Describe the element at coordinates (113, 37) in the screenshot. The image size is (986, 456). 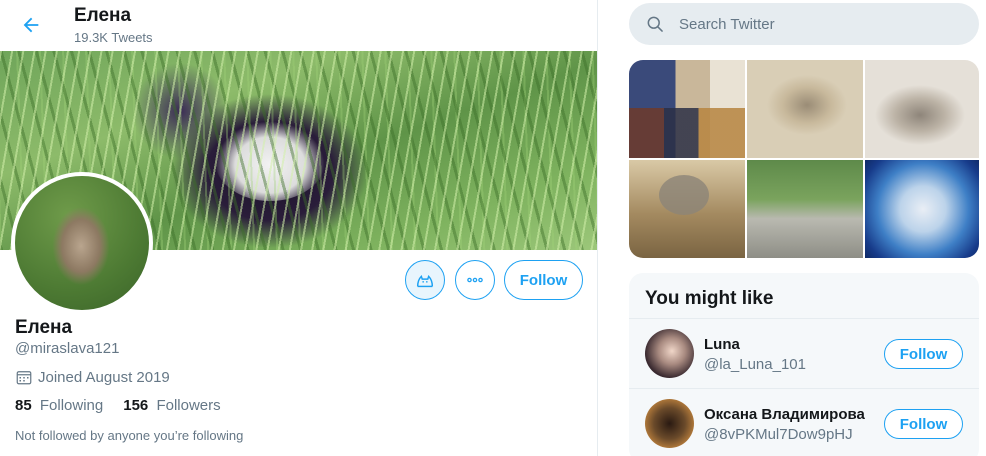
I see `header-tweet-count: 19.3K Tweets` at that location.